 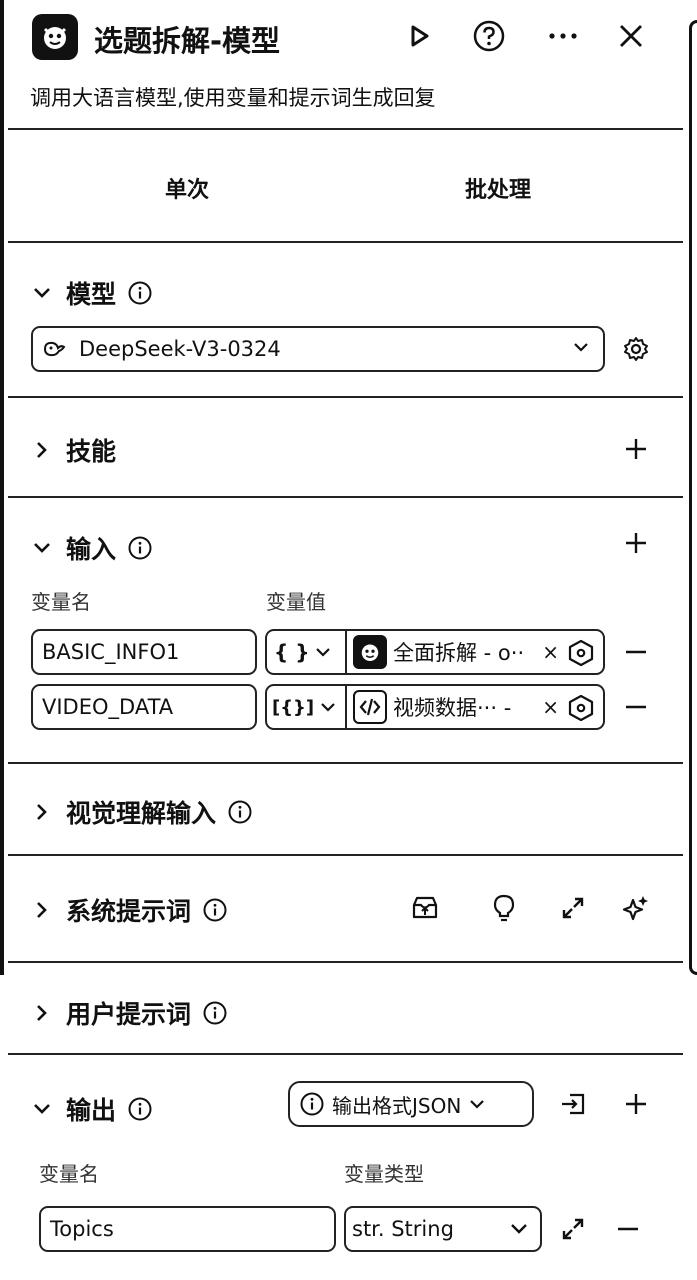 I want to click on section-title: 视觉理解输入, so click(x=141, y=813).